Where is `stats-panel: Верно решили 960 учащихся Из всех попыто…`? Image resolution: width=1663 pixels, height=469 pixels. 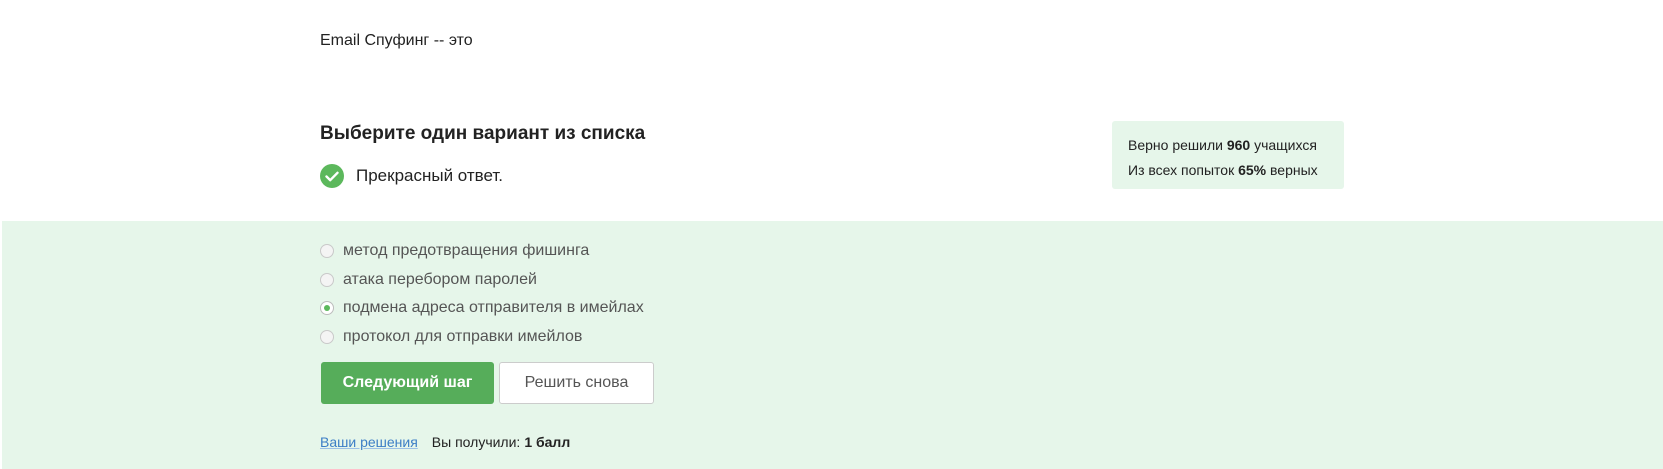 stats-panel: Верно решили 960 учащихся Из всех попыто… is located at coordinates (1228, 155).